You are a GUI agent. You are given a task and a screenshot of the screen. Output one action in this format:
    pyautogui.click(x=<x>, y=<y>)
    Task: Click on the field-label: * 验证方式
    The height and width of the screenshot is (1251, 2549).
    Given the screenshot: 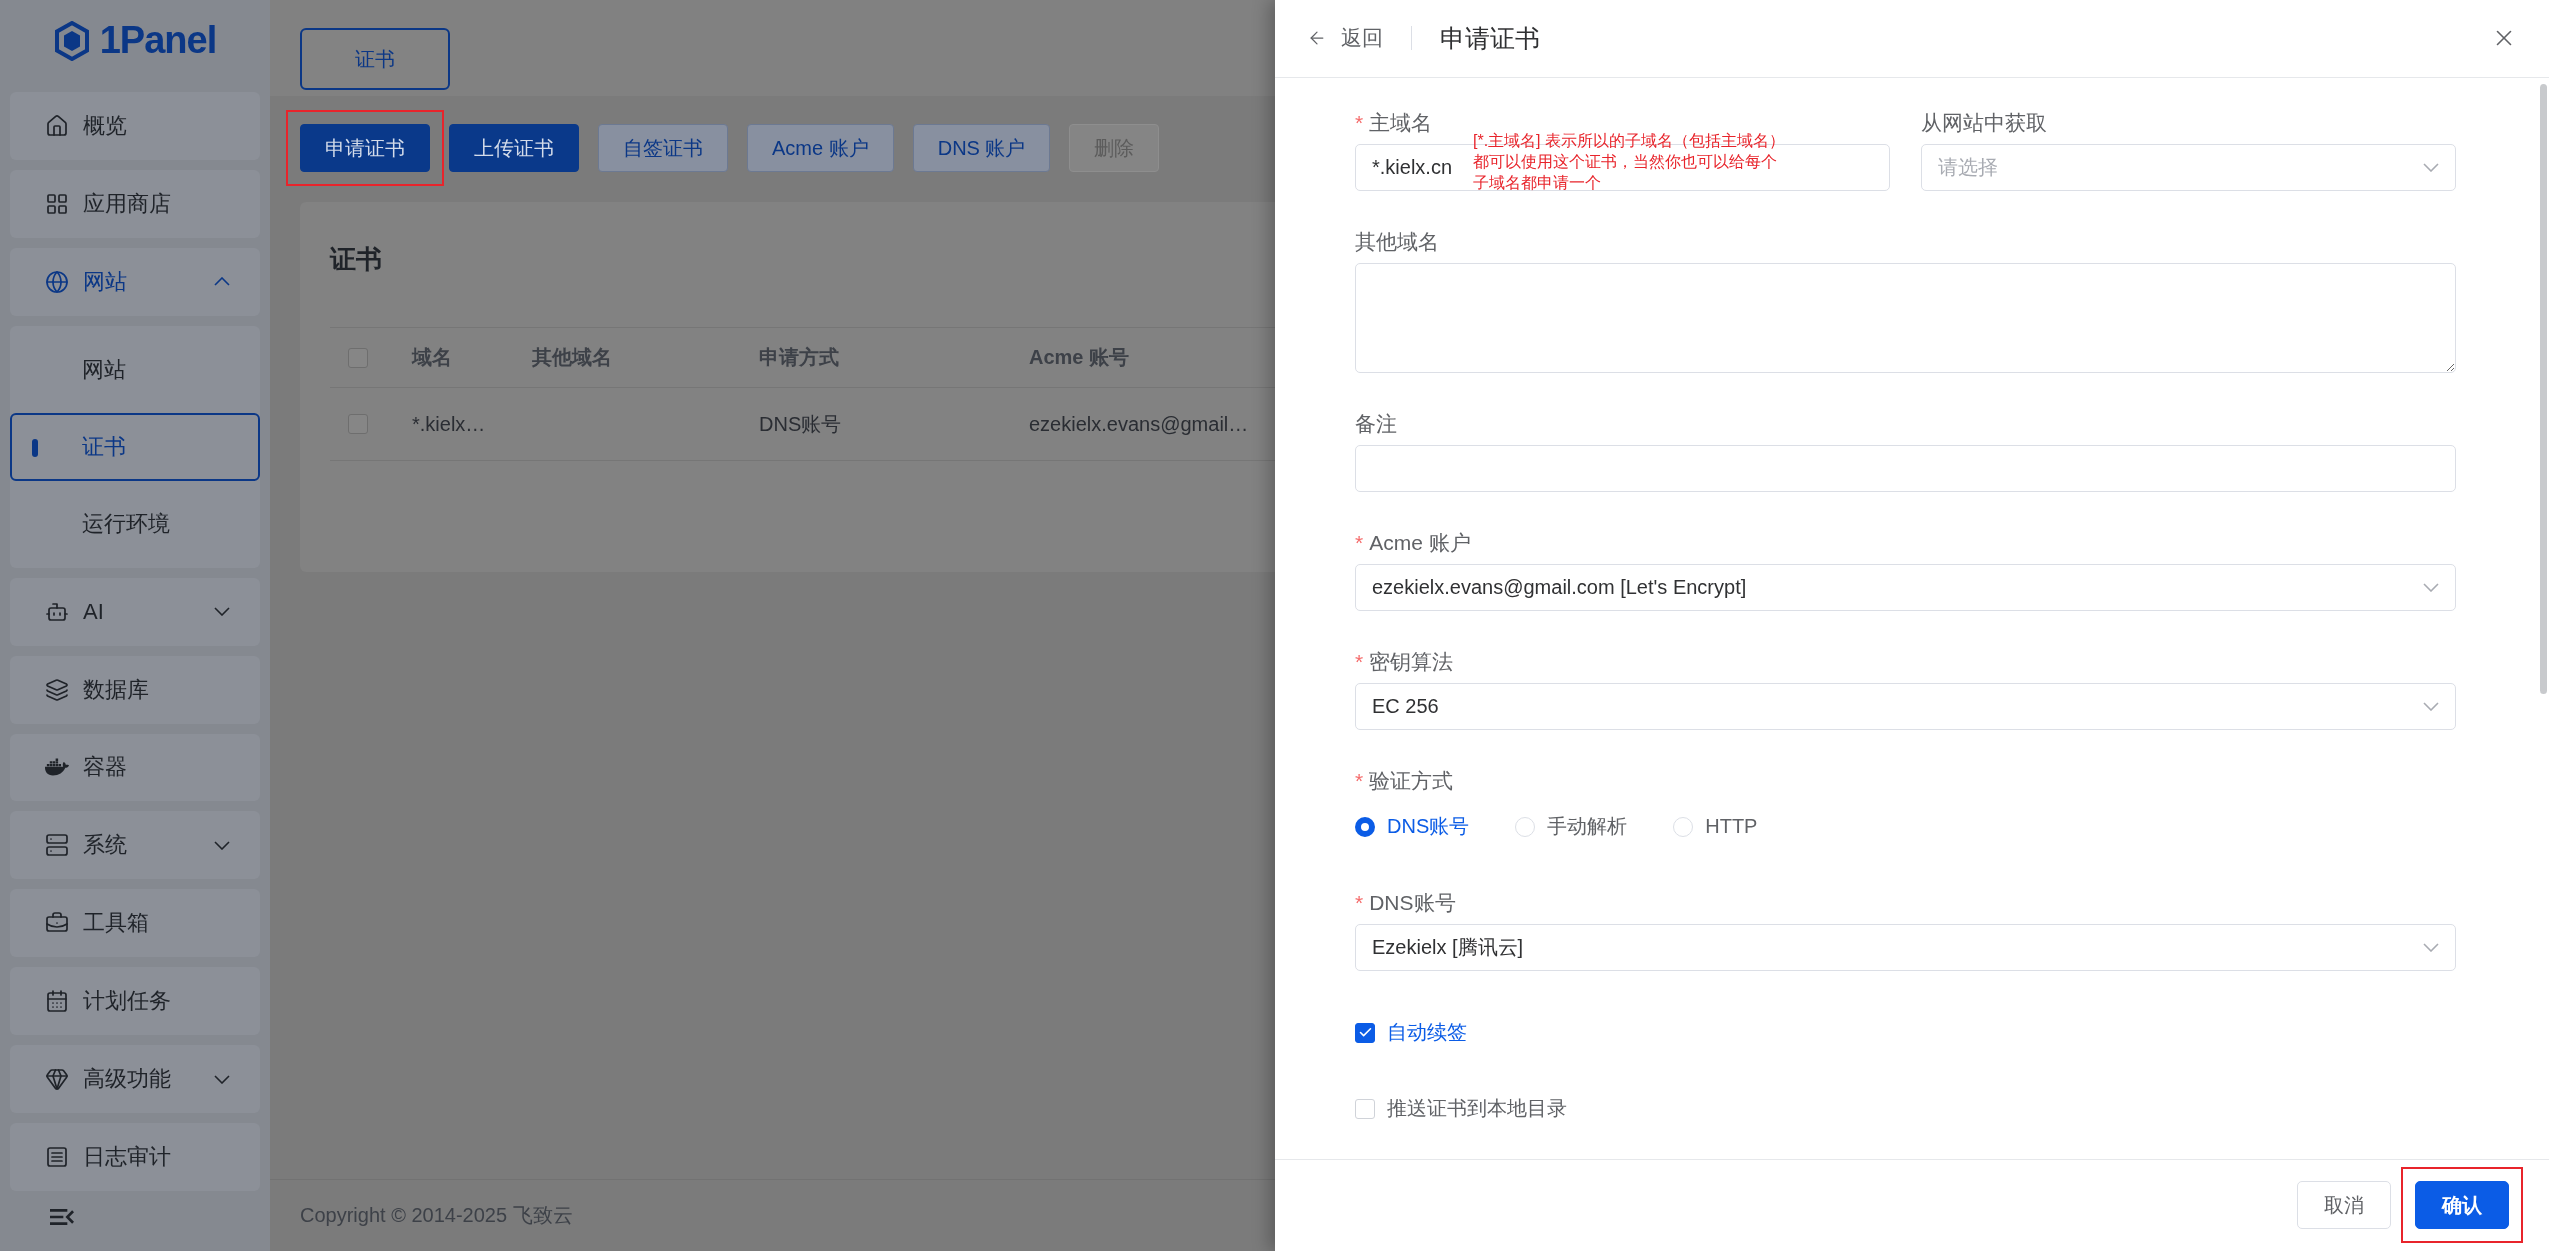 What is the action you would take?
    pyautogui.click(x=1405, y=780)
    